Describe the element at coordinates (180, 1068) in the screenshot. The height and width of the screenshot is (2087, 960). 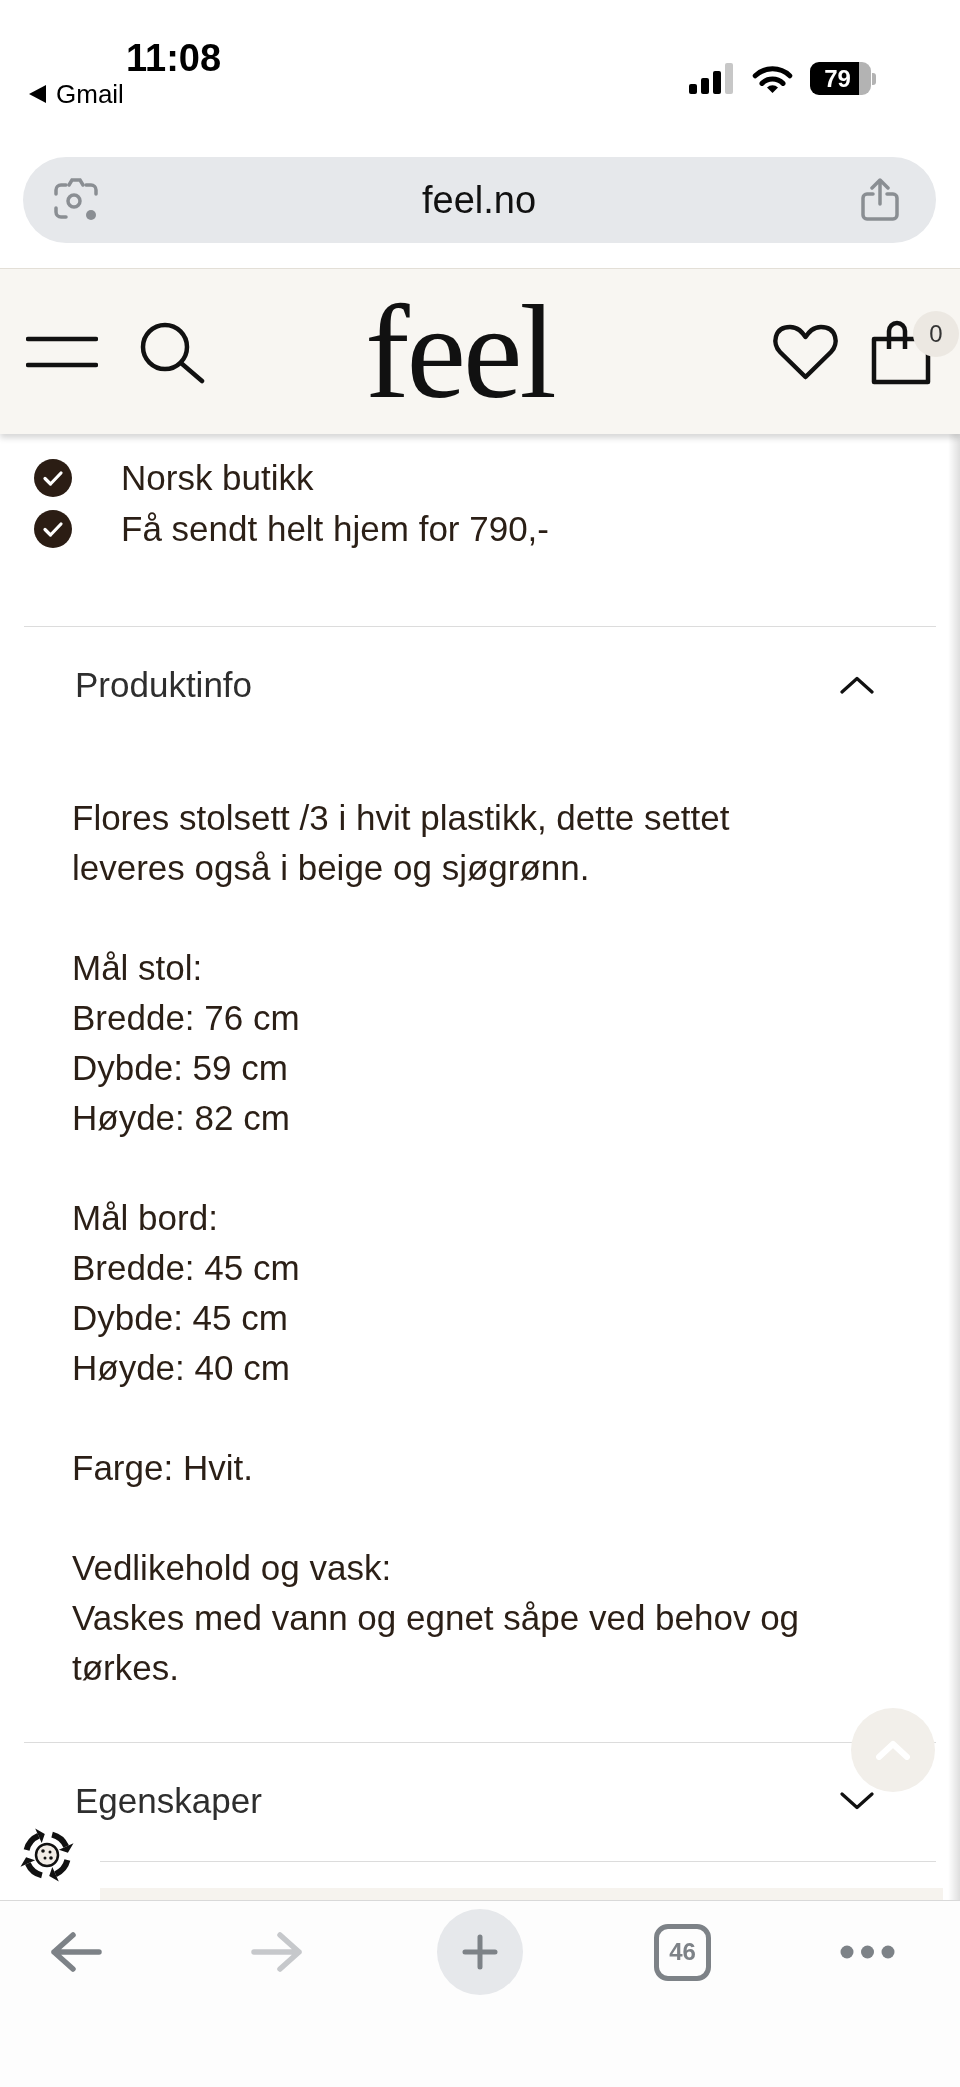
I see `description-line: Dybde: 59 cm` at that location.